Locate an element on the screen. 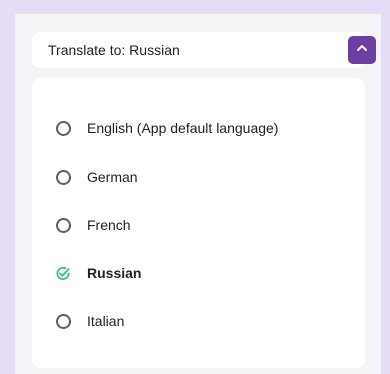  language-option-label: English (App default language) is located at coordinates (183, 128).